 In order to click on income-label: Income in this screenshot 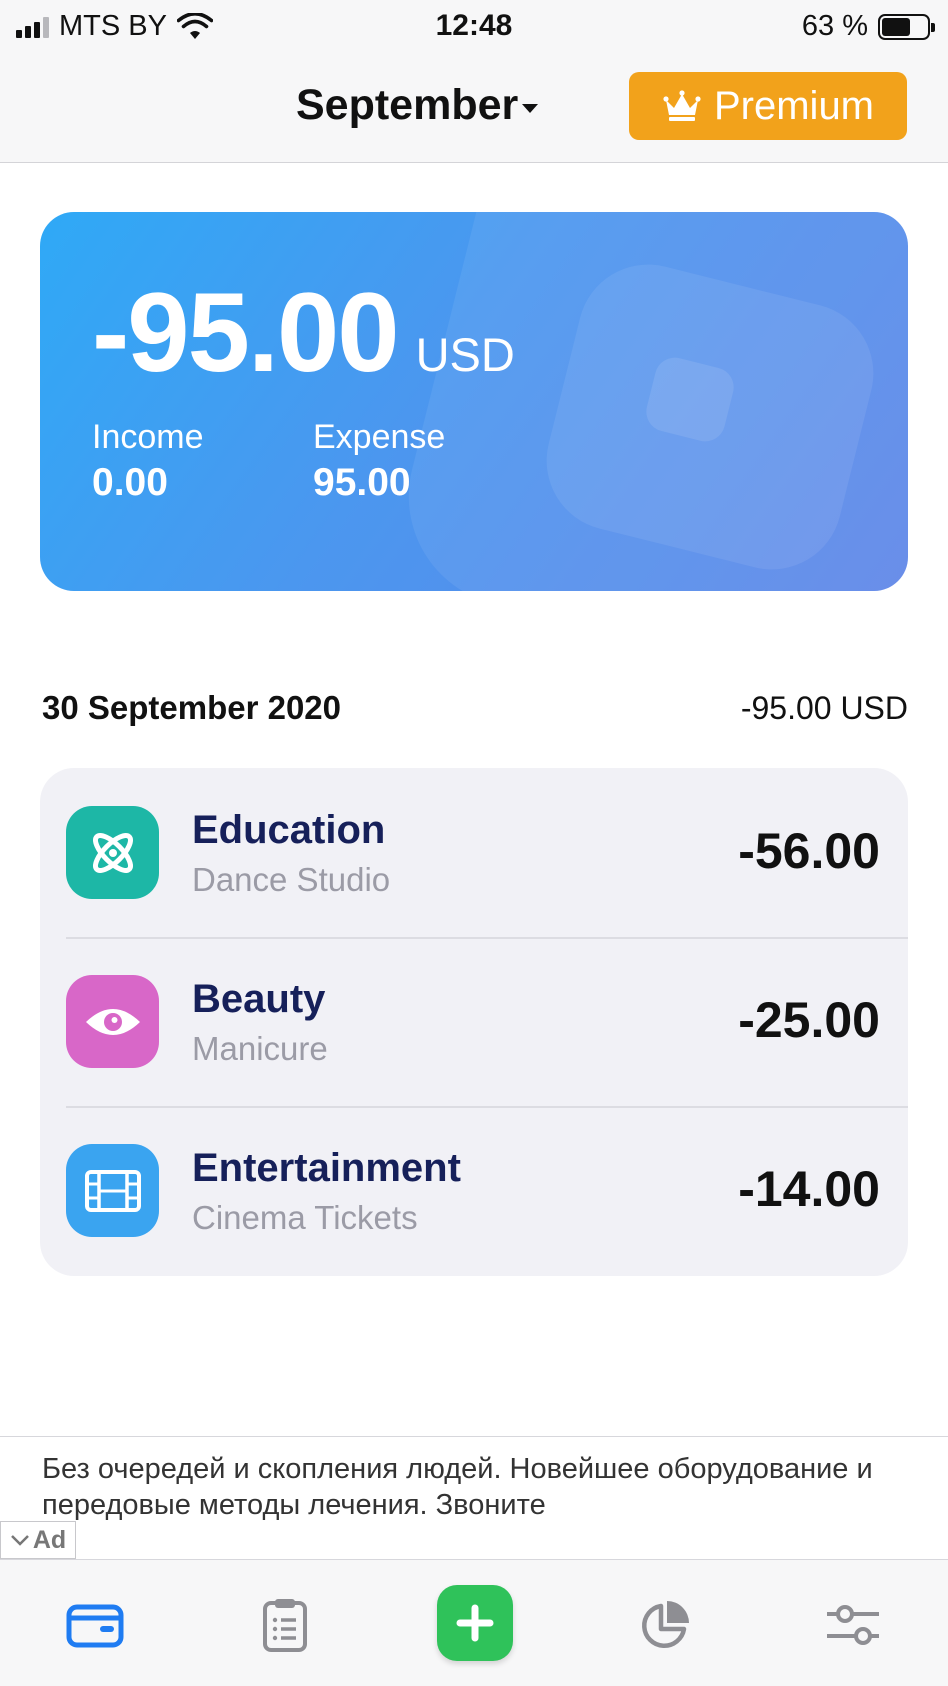, I will do `click(148, 437)`.